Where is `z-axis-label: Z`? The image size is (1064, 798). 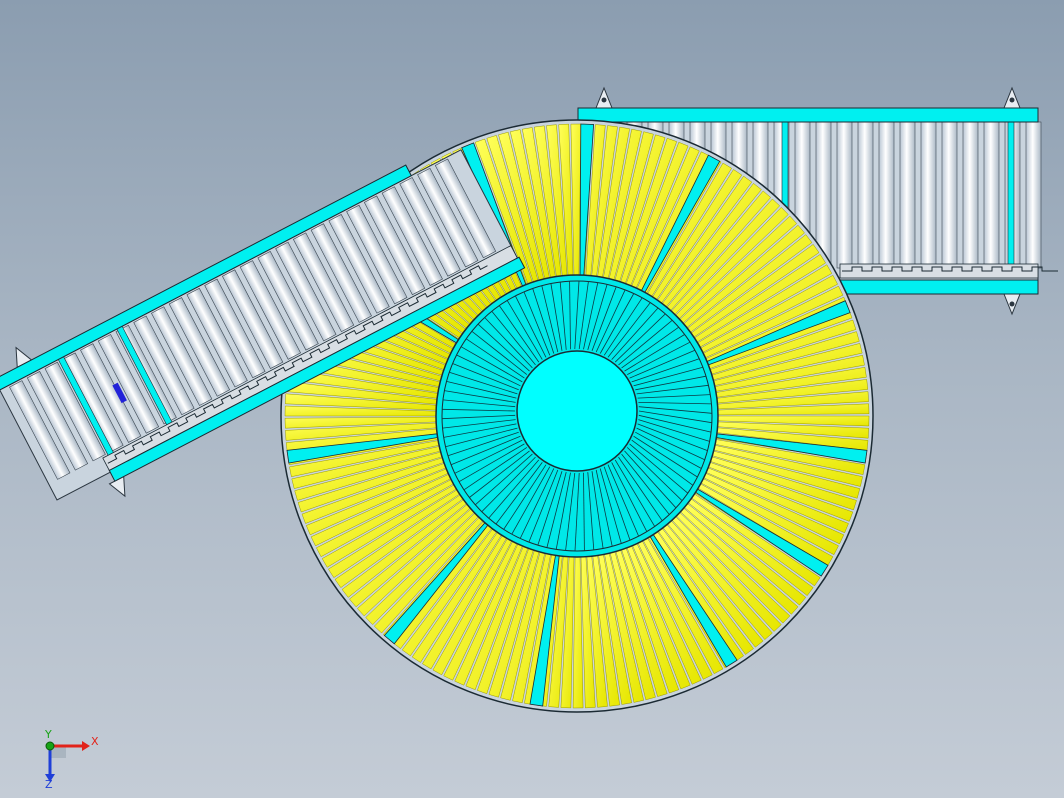 z-axis-label: Z is located at coordinates (49, 783).